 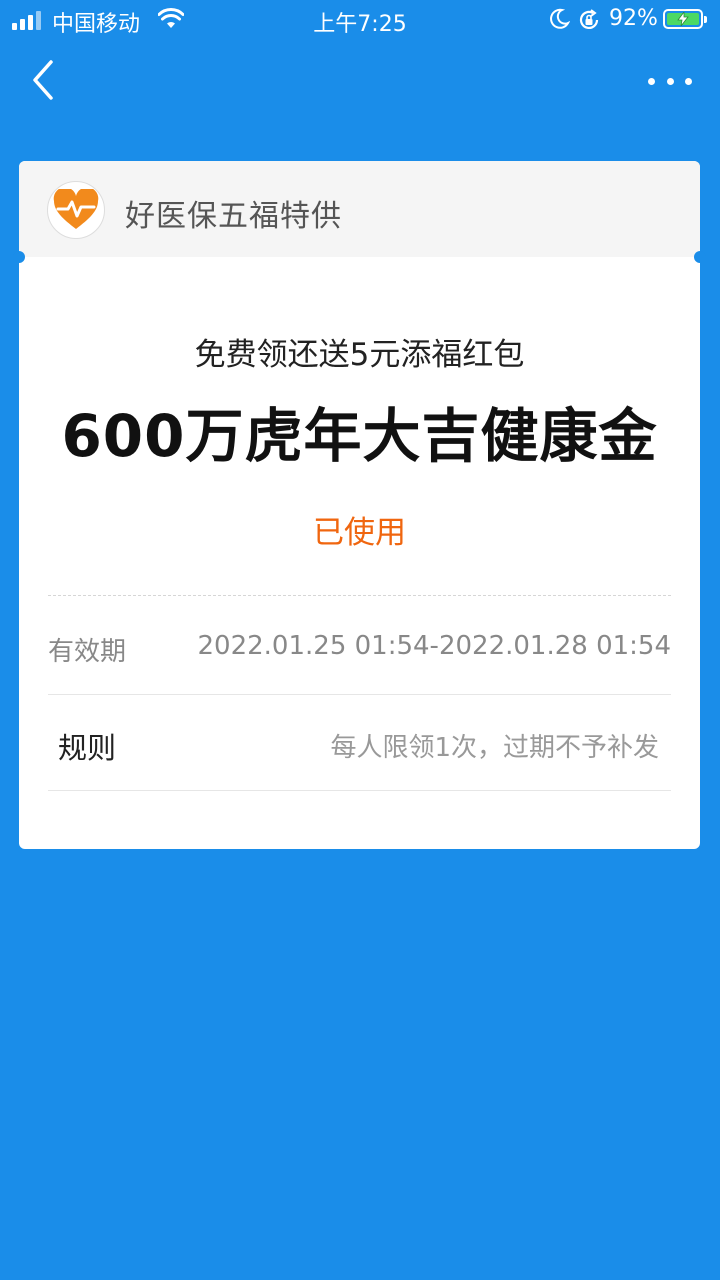 What do you see at coordinates (670, 81) in the screenshot?
I see `more-dots-icon` at bounding box center [670, 81].